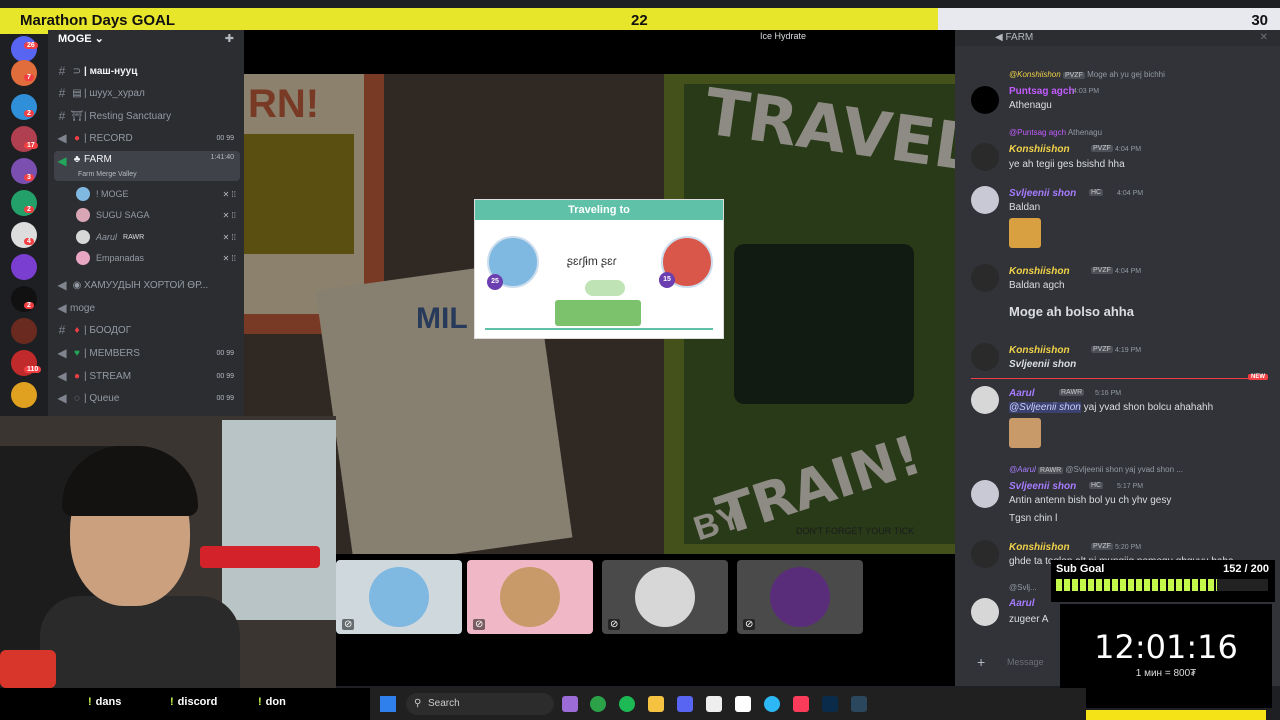 Image resolution: width=1280 pixels, height=720 pixels. What do you see at coordinates (480, 704) in the screenshot?
I see `taskbar-search: ⚲ Search` at bounding box center [480, 704].